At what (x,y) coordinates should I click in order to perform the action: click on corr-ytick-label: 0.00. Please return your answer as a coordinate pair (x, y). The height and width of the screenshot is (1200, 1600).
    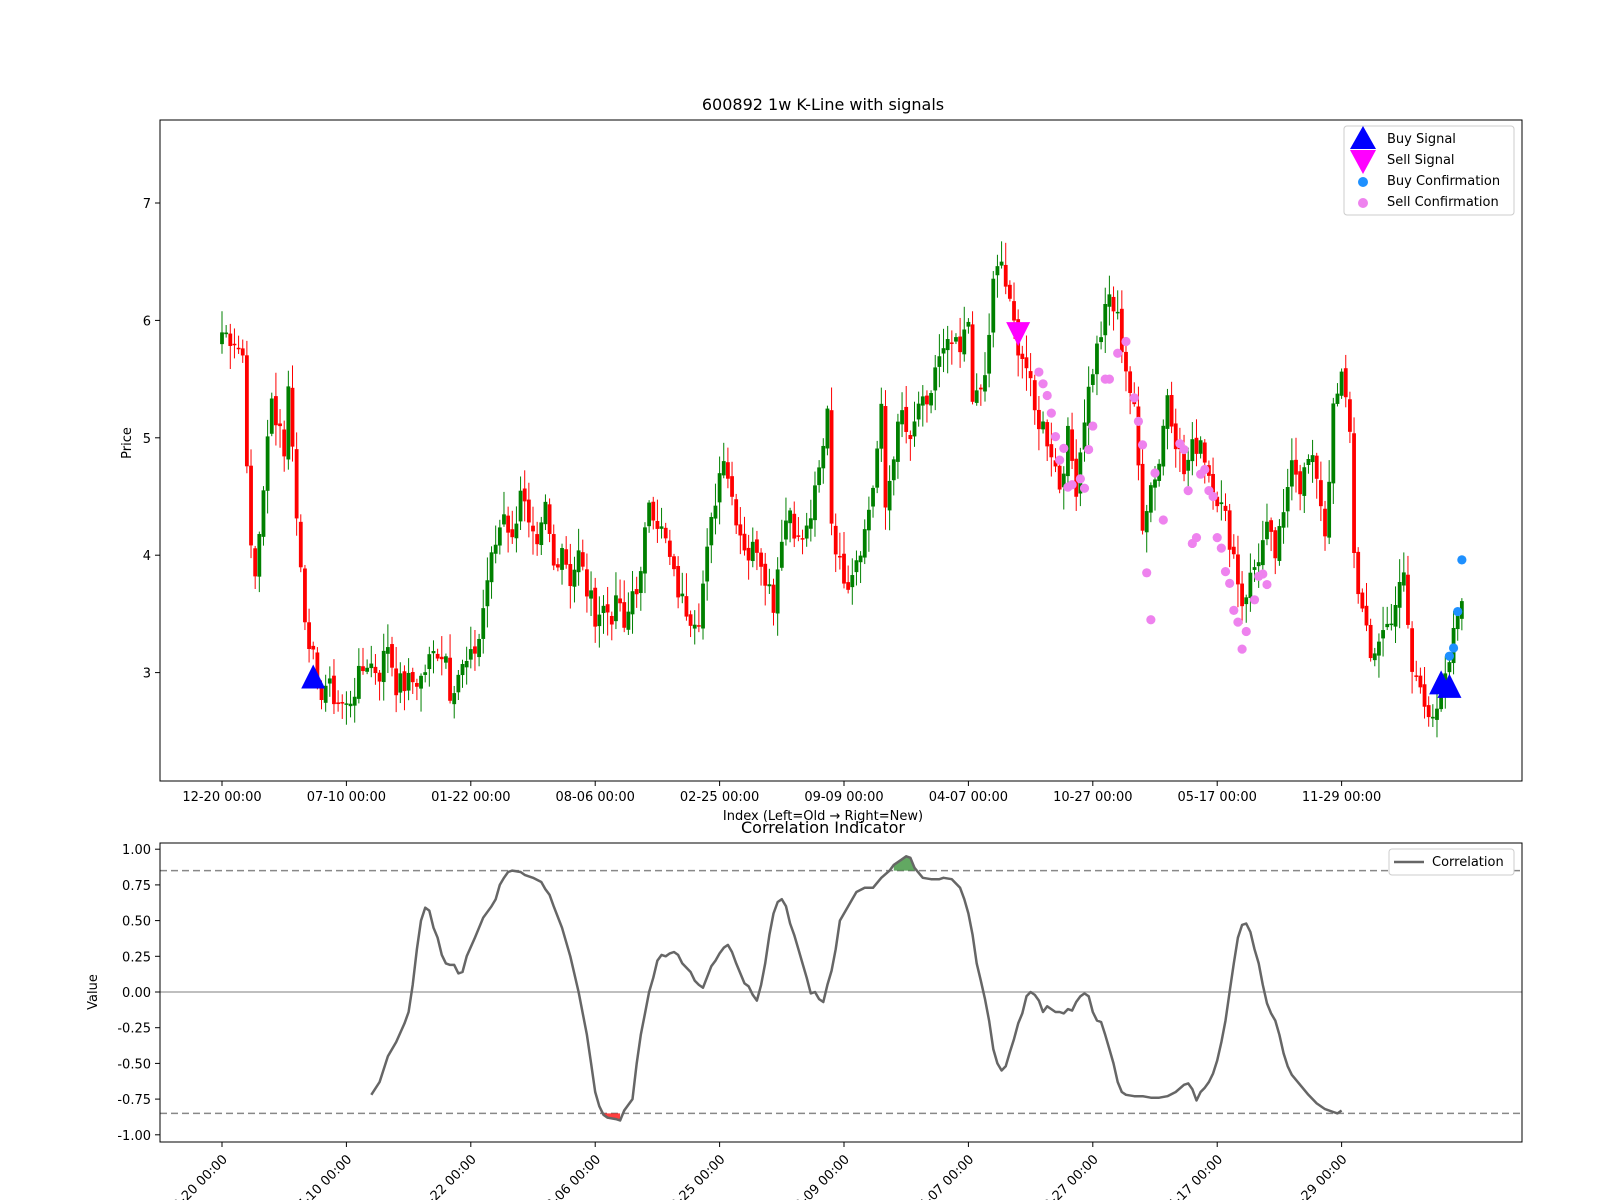
    Looking at the image, I should click on (136, 993).